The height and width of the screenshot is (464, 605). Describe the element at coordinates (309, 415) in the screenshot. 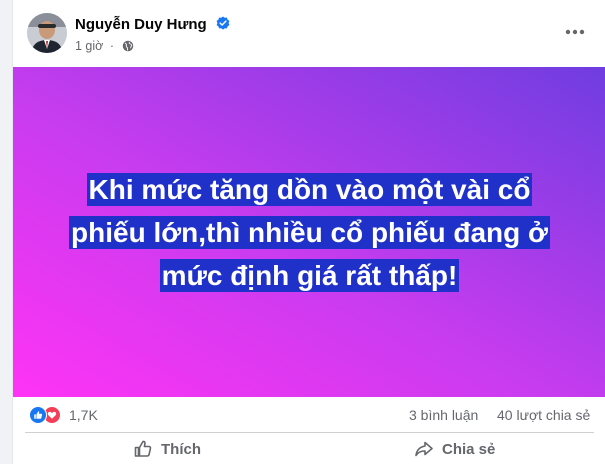

I see `post-stats: 1,7K 3 bình luận 40 lượt chia sẻ` at that location.